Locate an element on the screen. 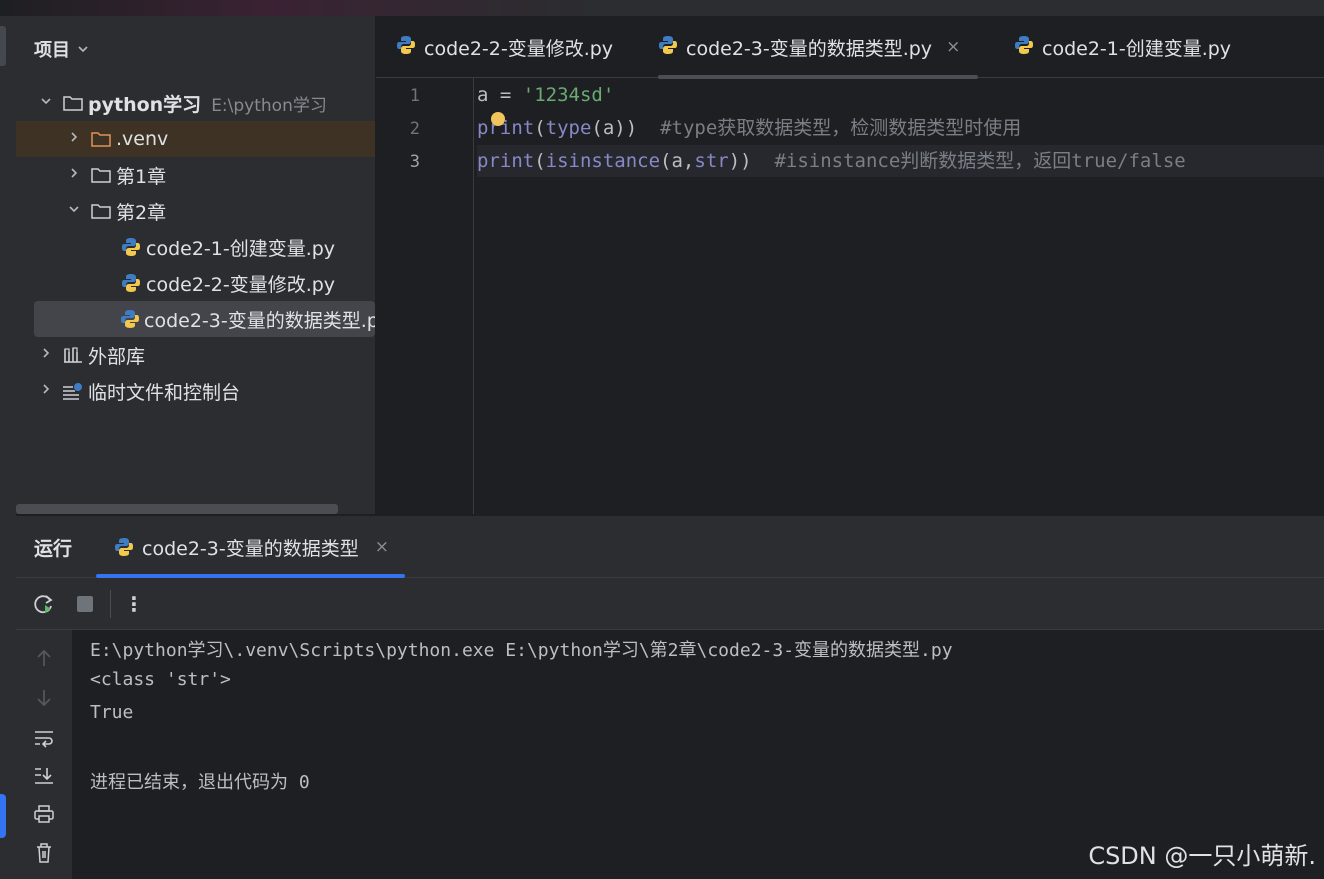  tab-label: code2-2-变量修改.py is located at coordinates (519, 48).